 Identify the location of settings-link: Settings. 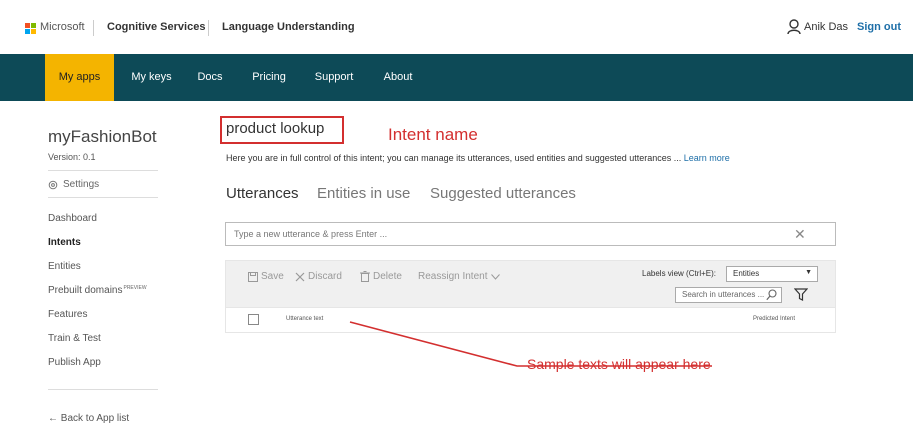
(73, 184).